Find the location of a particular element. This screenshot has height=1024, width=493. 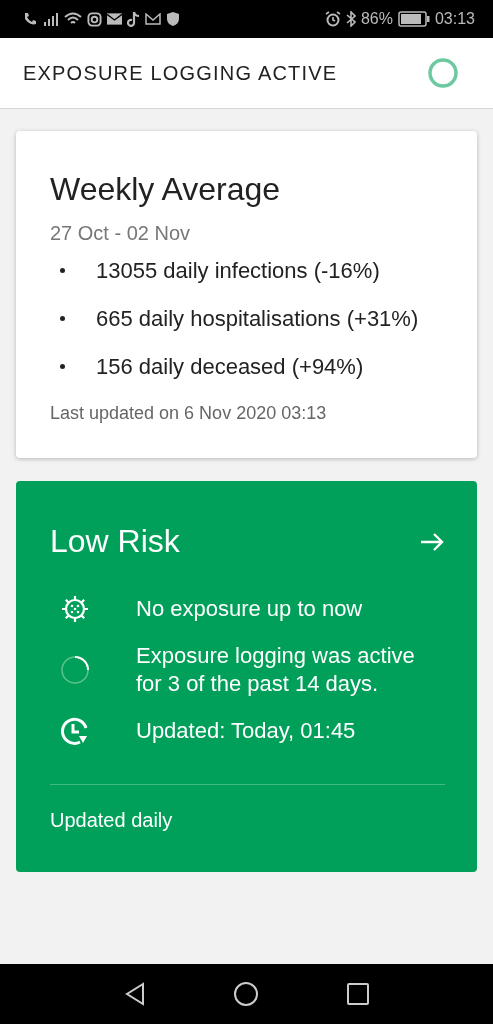

alarm-icon is located at coordinates (332, 19).